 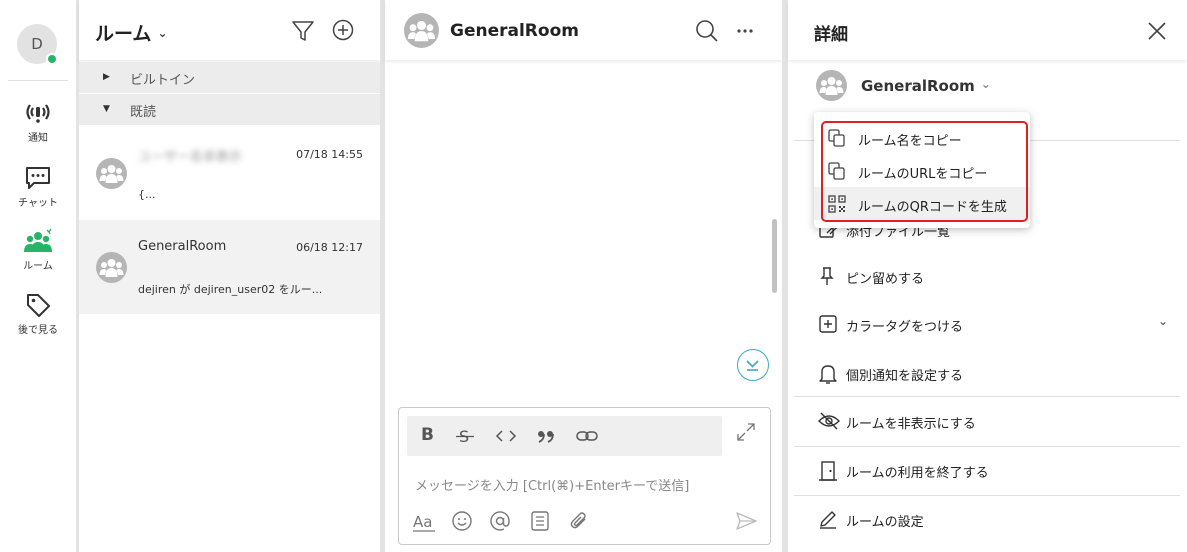 I want to click on chat-header: GeneralRoom, so click(x=583, y=30).